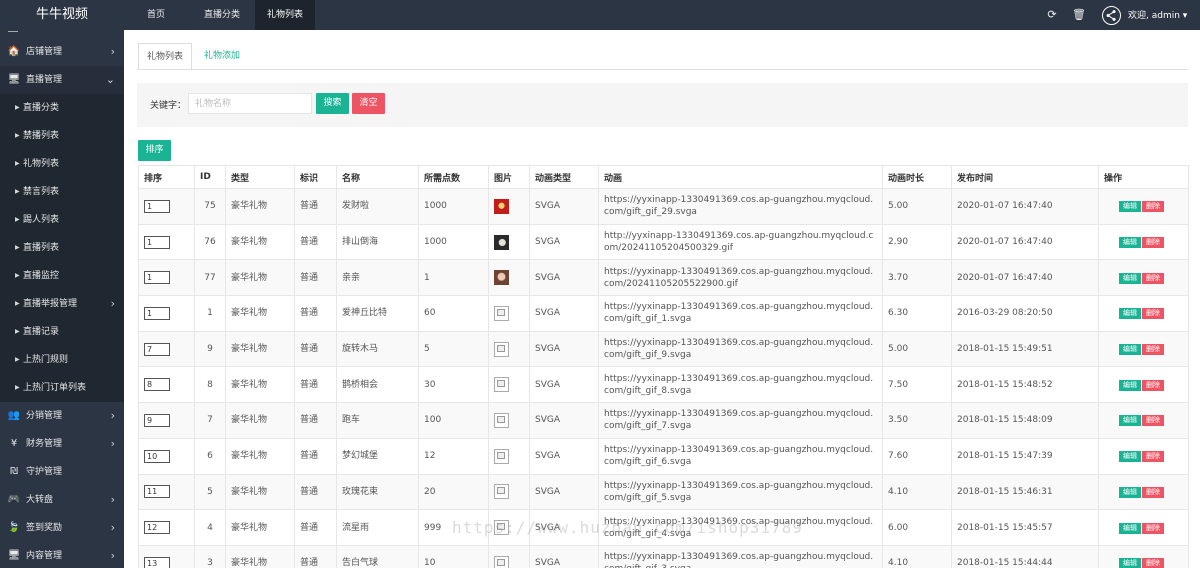 This screenshot has height=568, width=1200. What do you see at coordinates (44, 416) in the screenshot?
I see `sidebar-item-label: 分销管理` at bounding box center [44, 416].